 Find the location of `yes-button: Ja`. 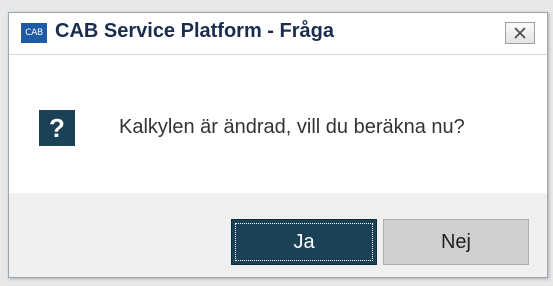

yes-button: Ja is located at coordinates (304, 242).